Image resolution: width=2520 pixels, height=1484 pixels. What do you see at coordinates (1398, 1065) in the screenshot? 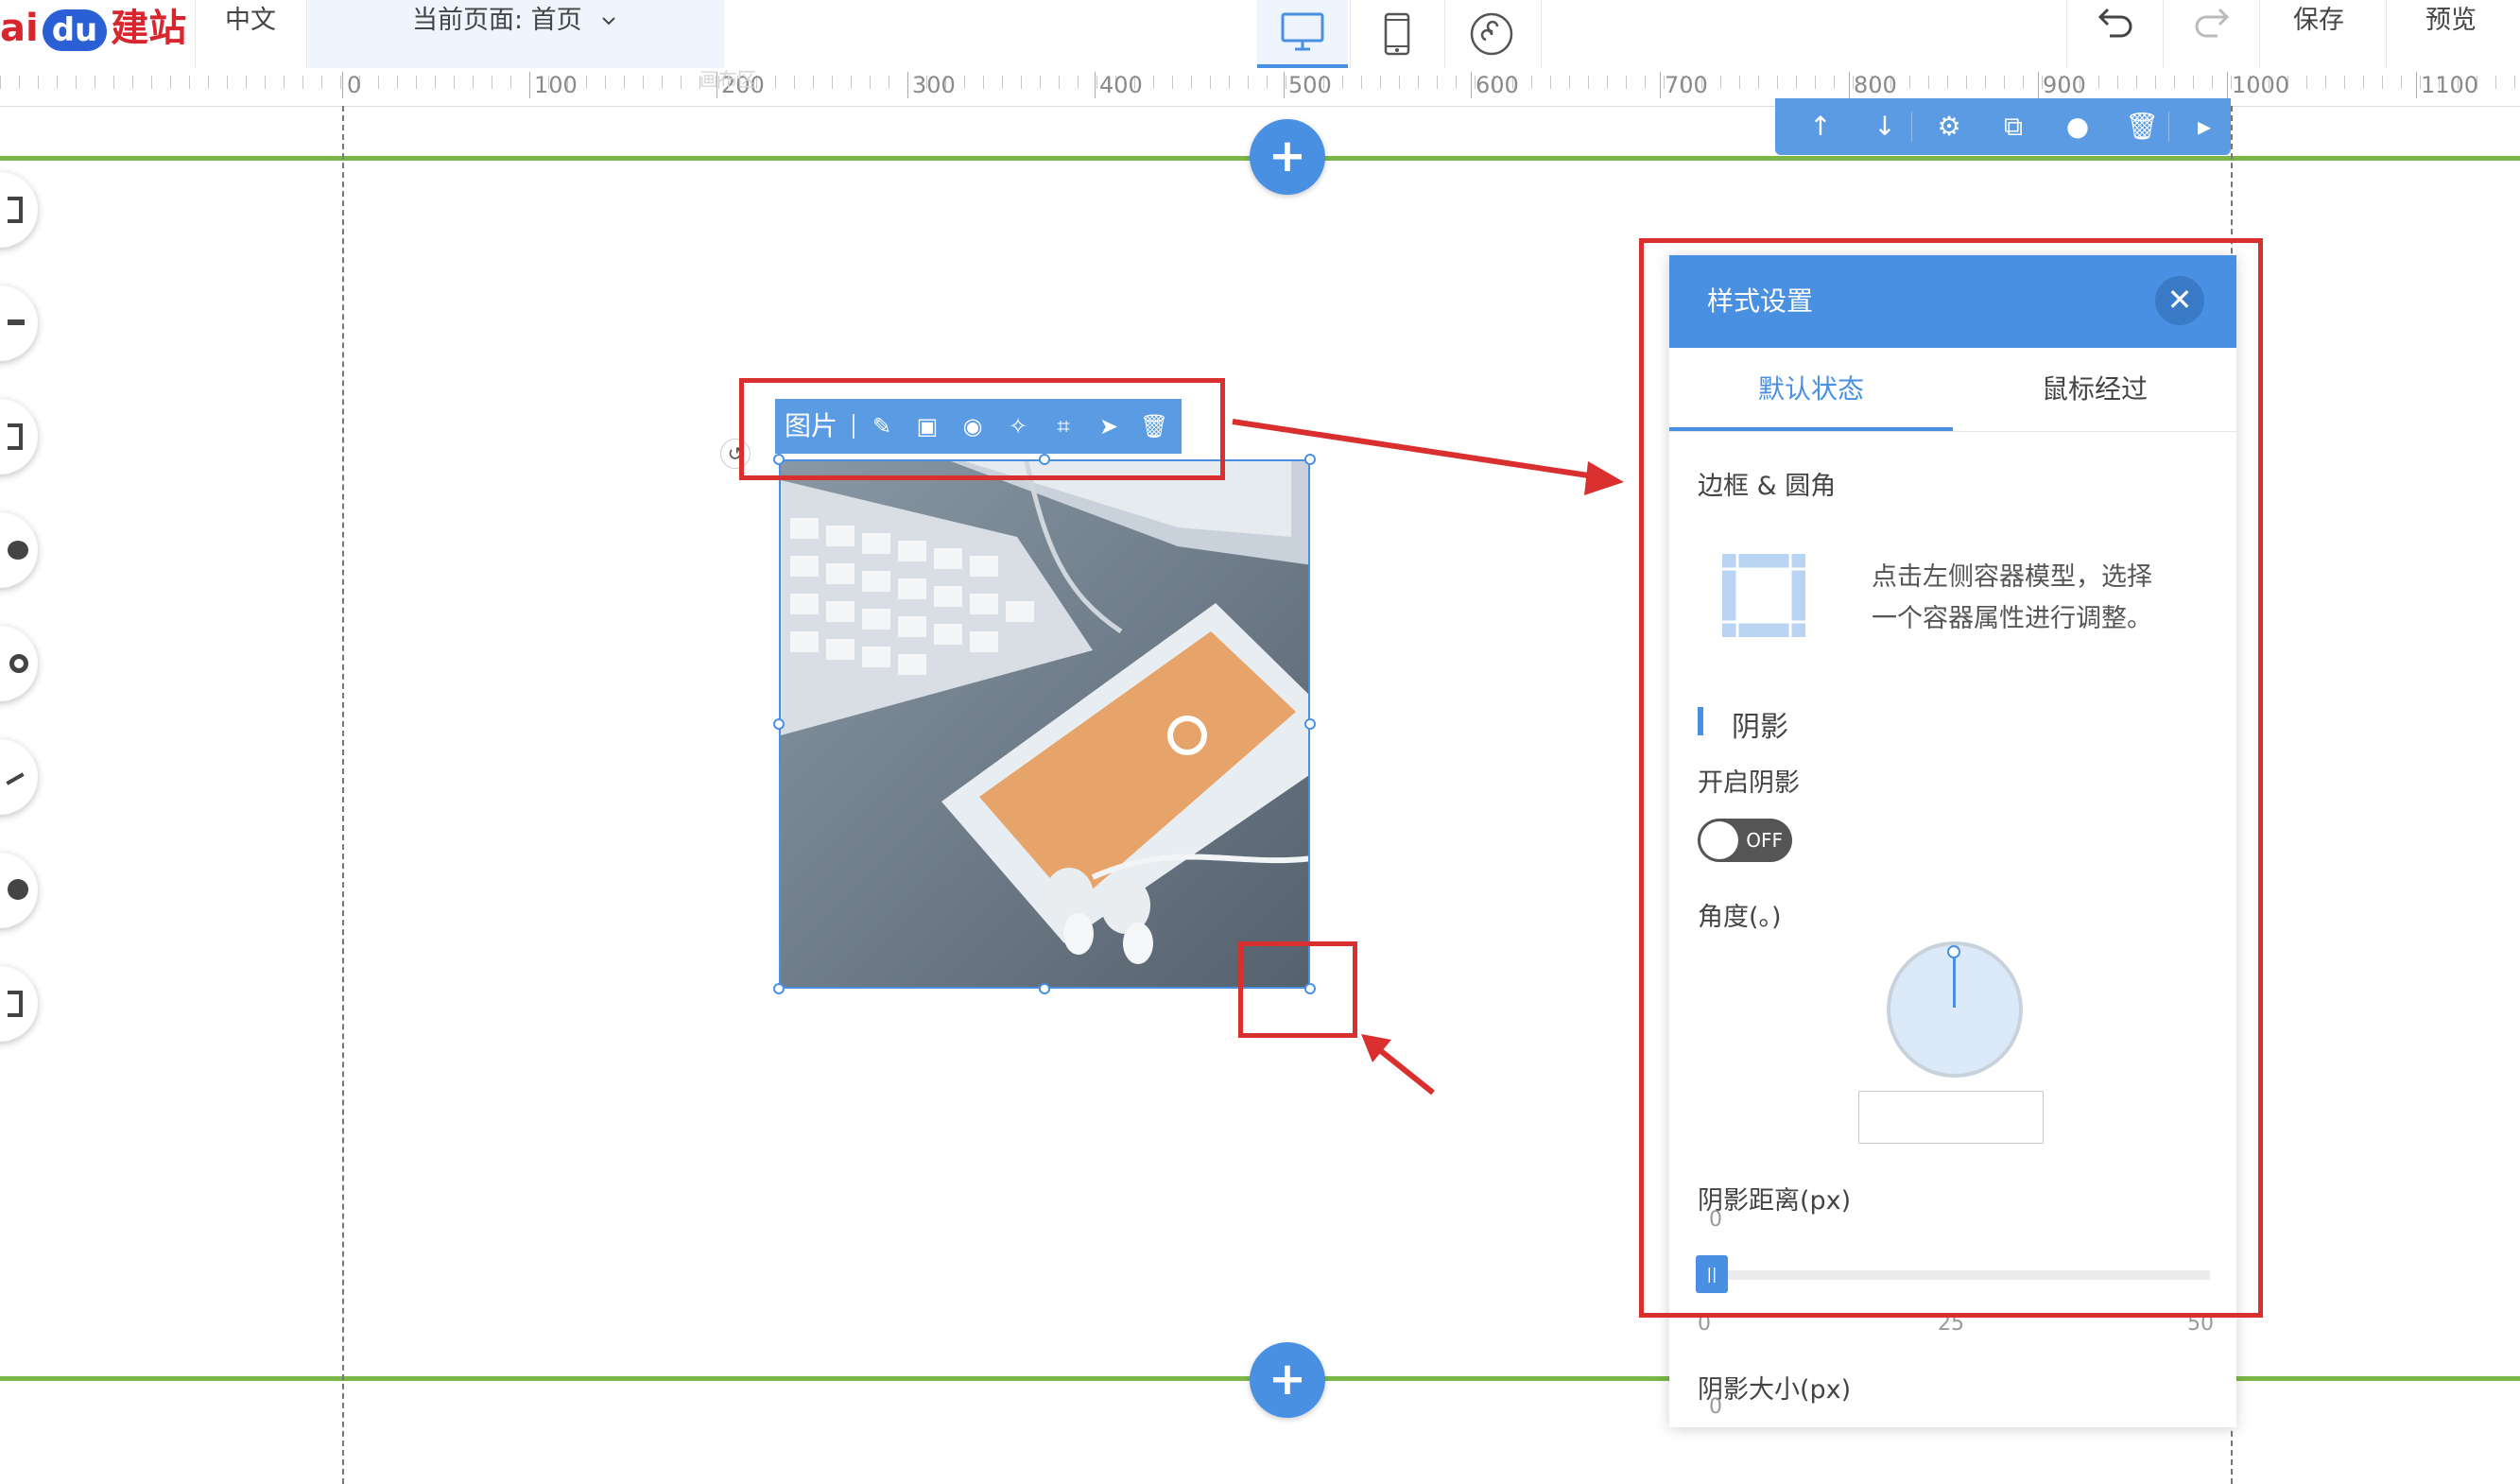
I see `arrow-to-handle` at bounding box center [1398, 1065].